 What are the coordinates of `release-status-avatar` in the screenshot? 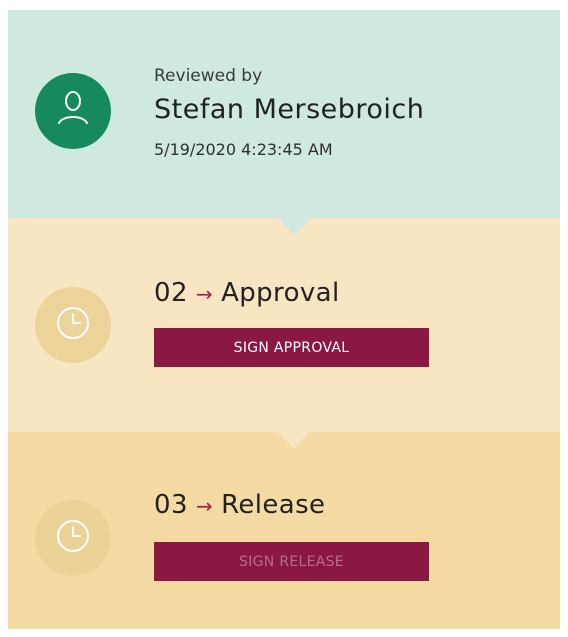 It's located at (73, 538).